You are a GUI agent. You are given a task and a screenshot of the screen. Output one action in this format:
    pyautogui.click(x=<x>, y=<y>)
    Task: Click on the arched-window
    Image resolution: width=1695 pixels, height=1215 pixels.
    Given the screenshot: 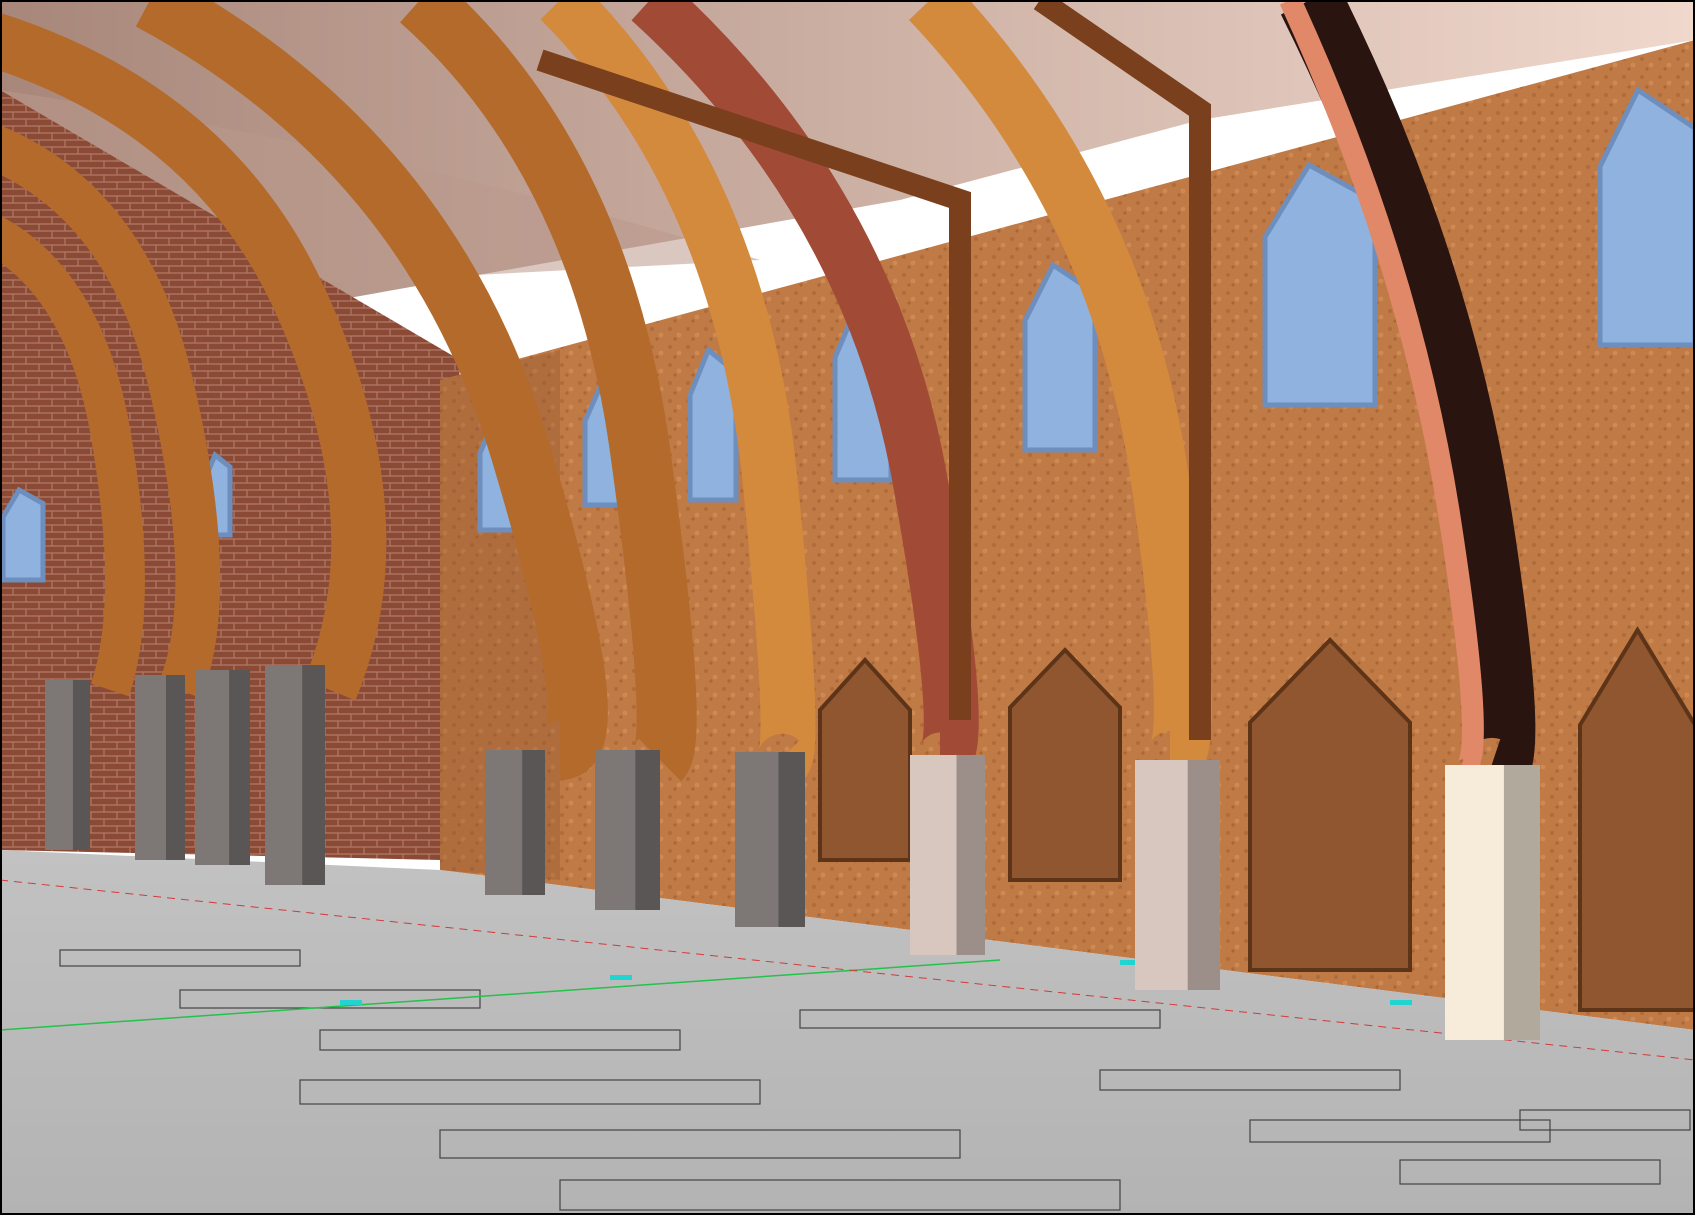 What is the action you would take?
    pyautogui.click(x=23, y=534)
    